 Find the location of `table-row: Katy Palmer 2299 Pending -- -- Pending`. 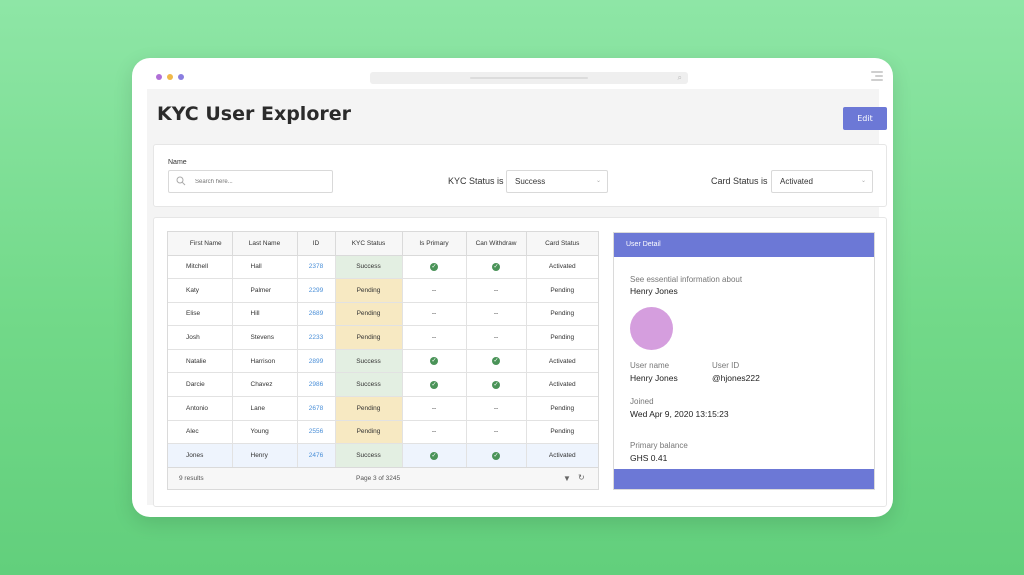

table-row: Katy Palmer 2299 Pending -- -- Pending is located at coordinates (383, 290).